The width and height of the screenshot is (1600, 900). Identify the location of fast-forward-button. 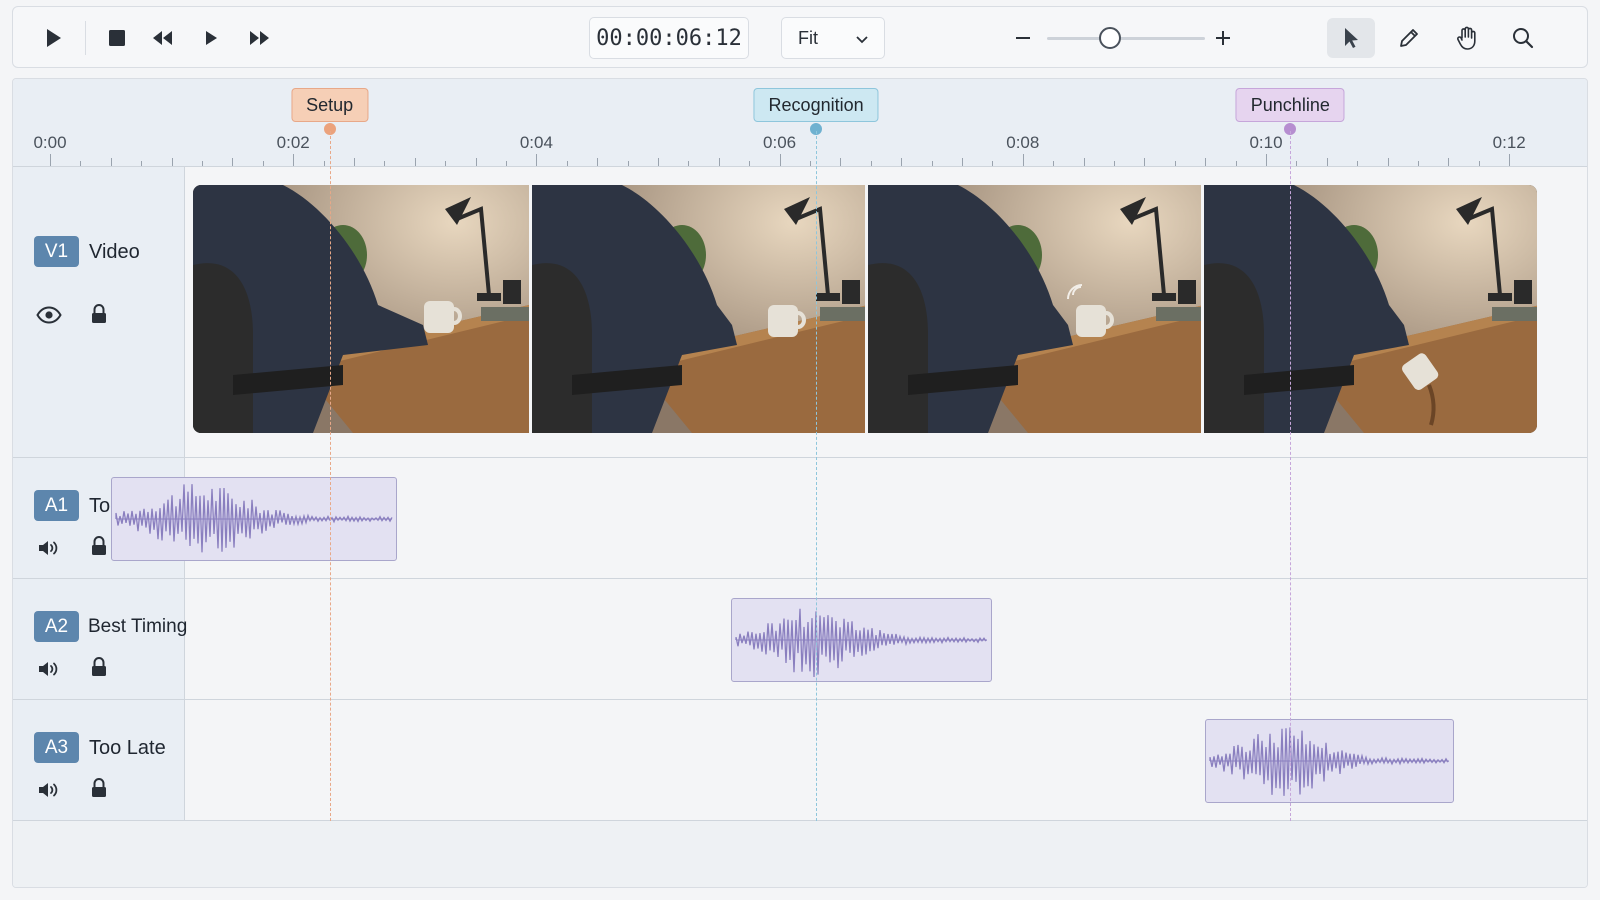
(259, 38).